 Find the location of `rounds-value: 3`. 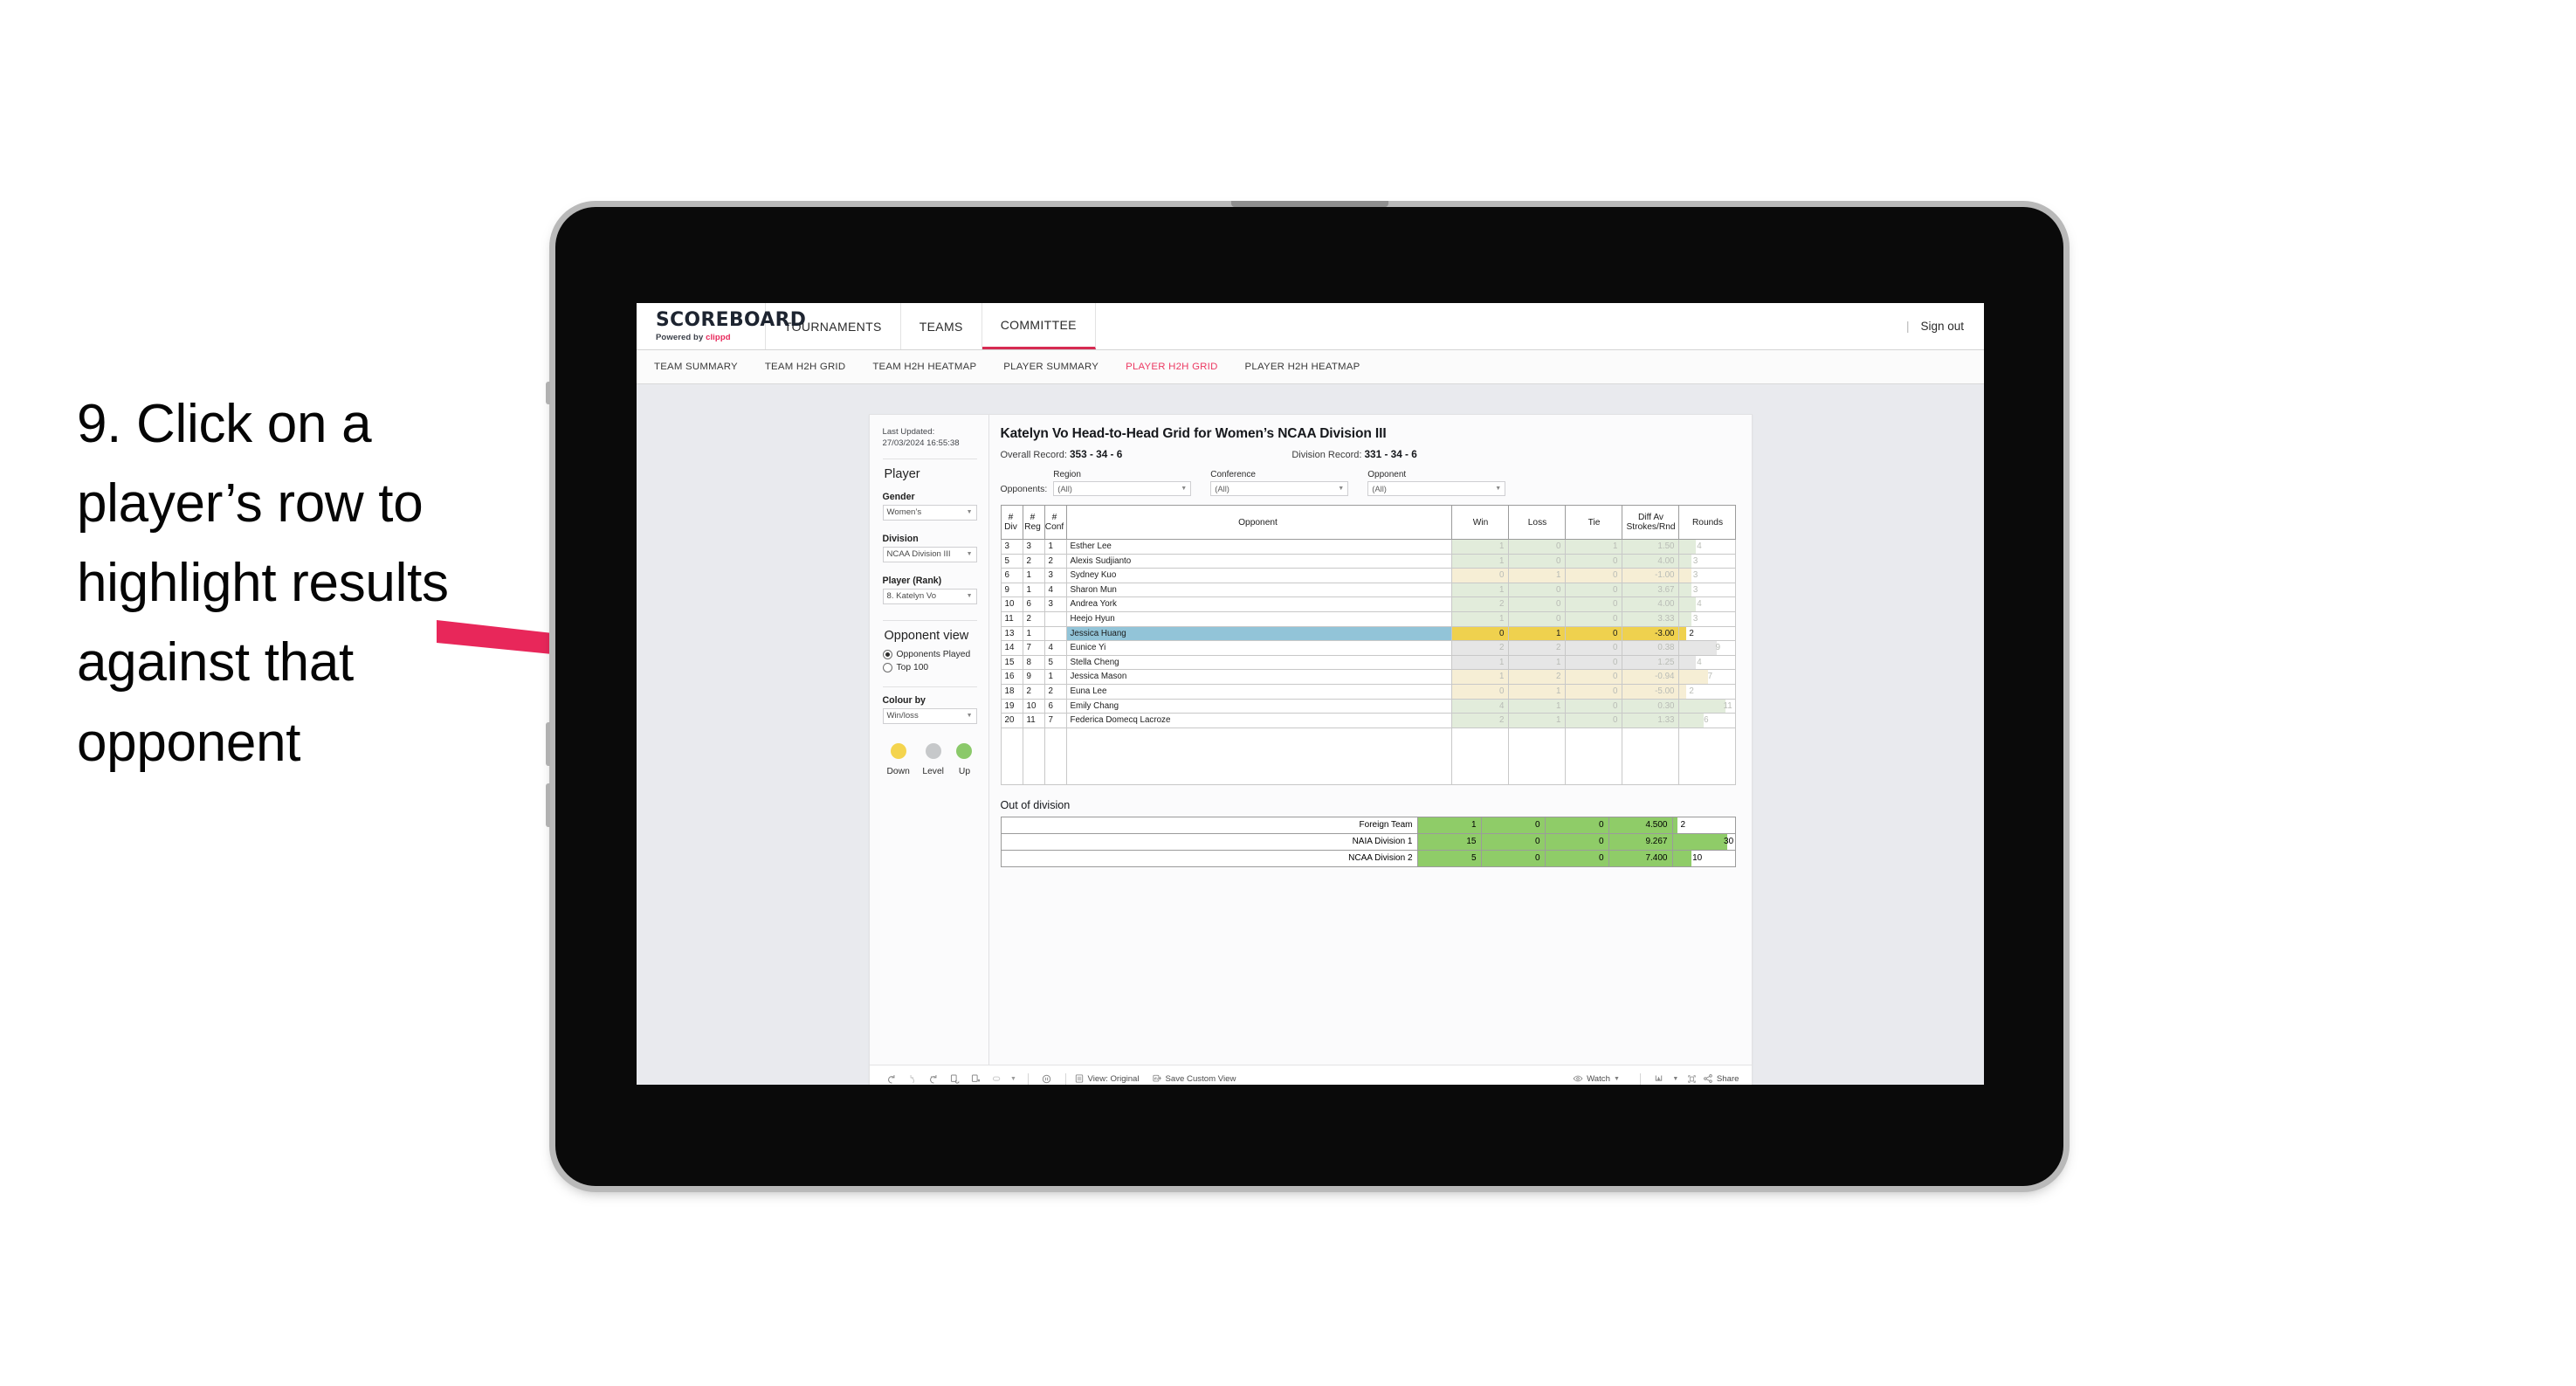

rounds-value: 3 is located at coordinates (1695, 560).